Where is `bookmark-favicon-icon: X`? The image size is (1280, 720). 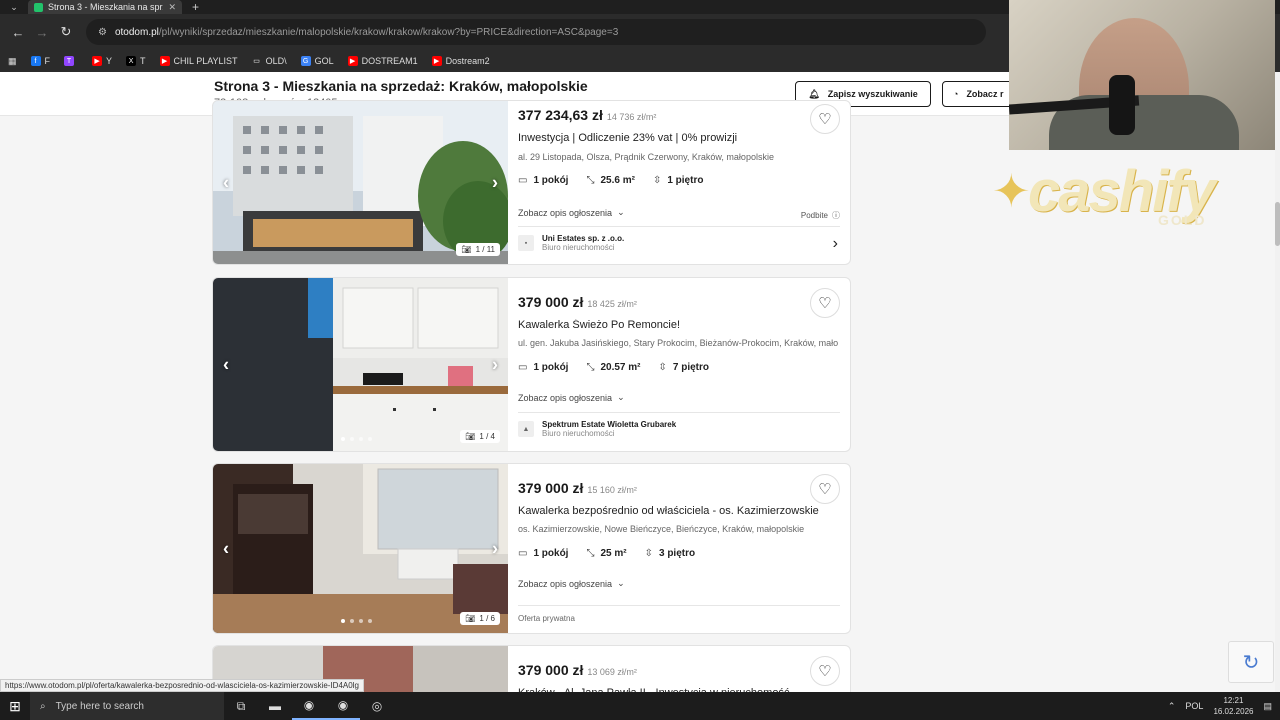 bookmark-favicon-icon: X is located at coordinates (131, 61).